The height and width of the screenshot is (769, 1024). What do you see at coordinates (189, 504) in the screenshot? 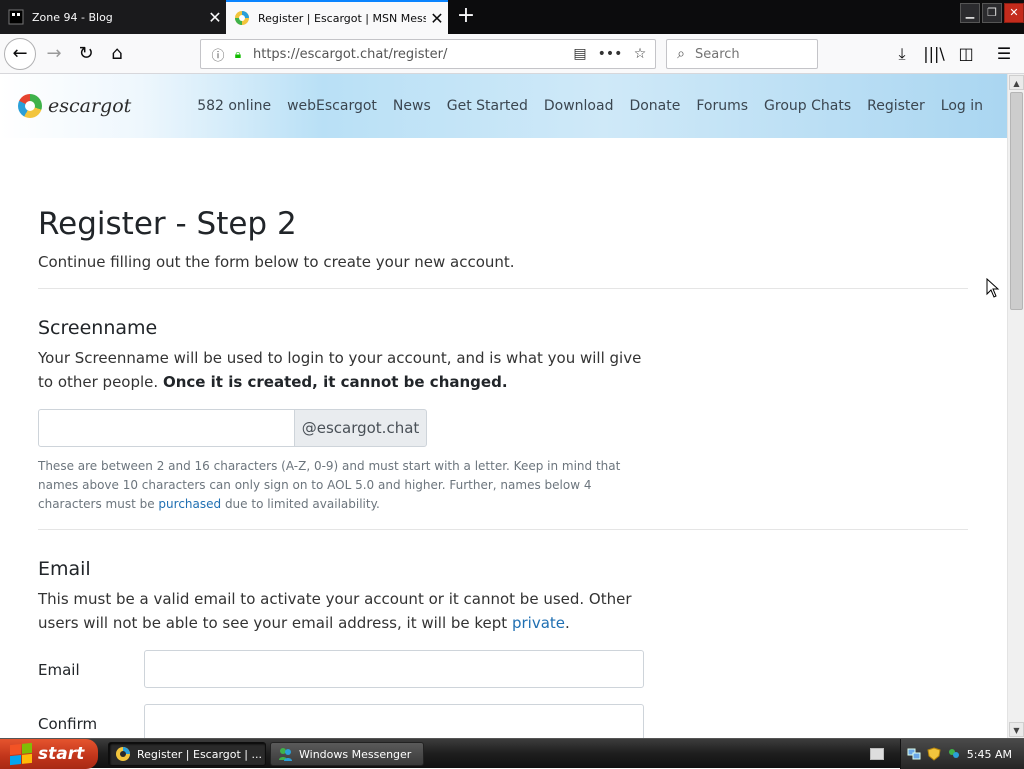
I see `purchased-link: purchased` at bounding box center [189, 504].